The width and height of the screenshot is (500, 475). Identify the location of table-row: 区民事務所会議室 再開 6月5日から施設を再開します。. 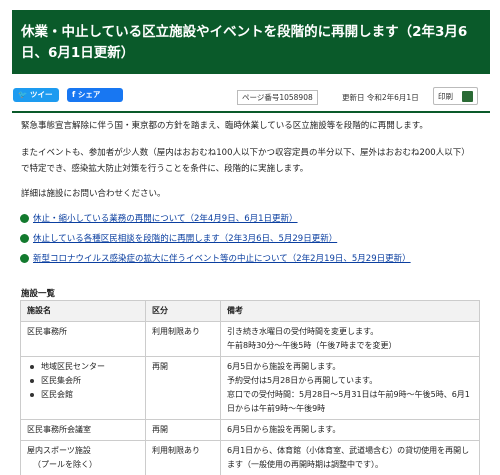
(250, 430).